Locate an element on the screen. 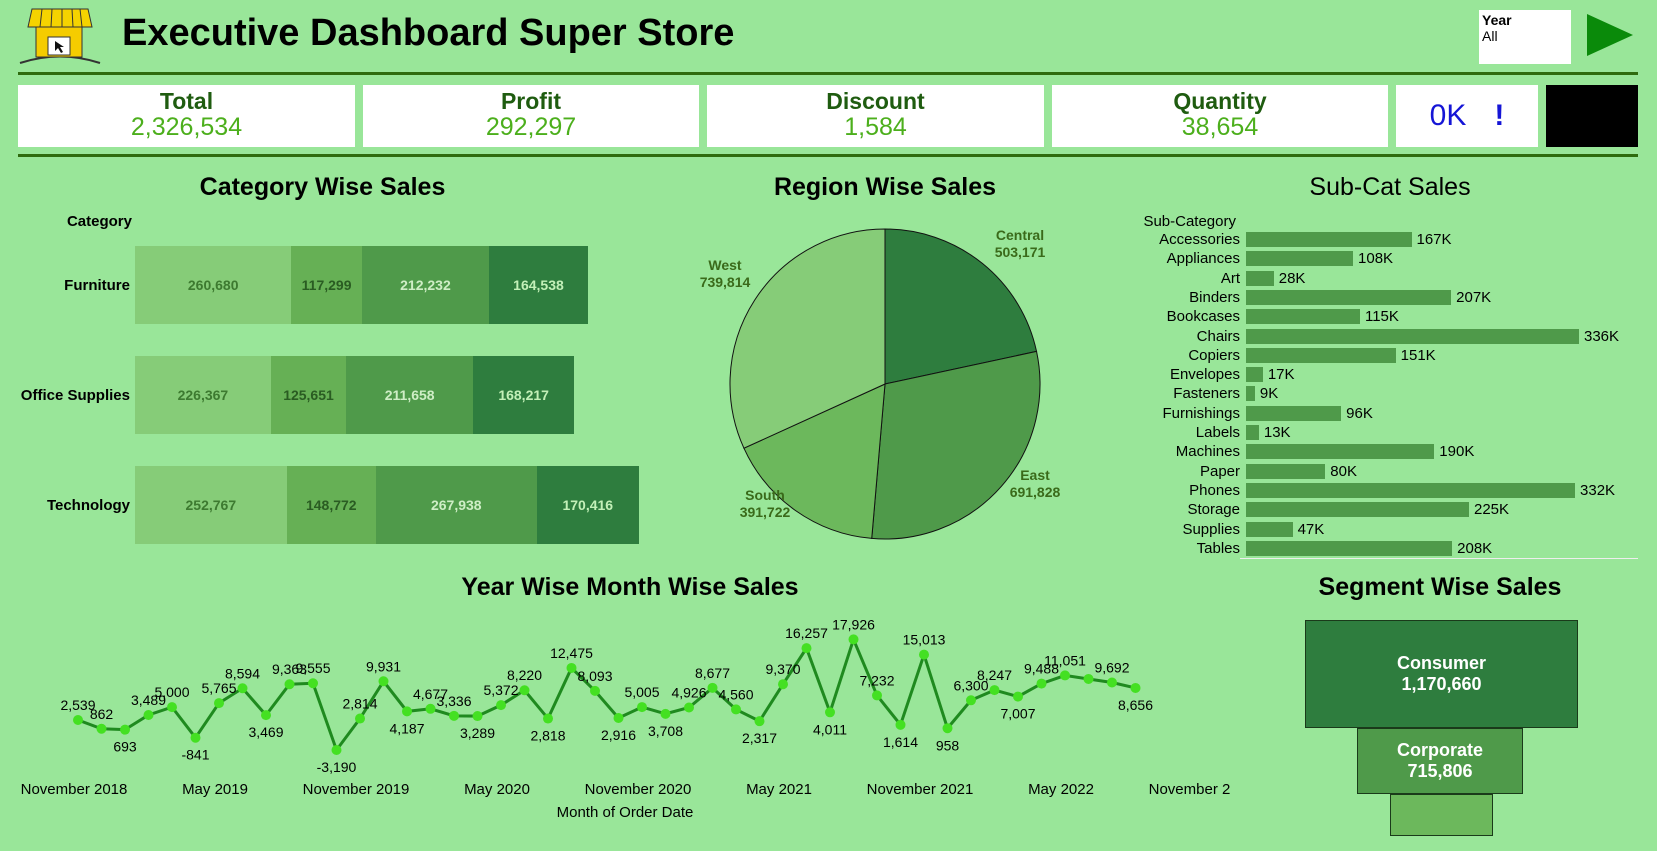  line-data-label: 4,560 is located at coordinates (735, 694).